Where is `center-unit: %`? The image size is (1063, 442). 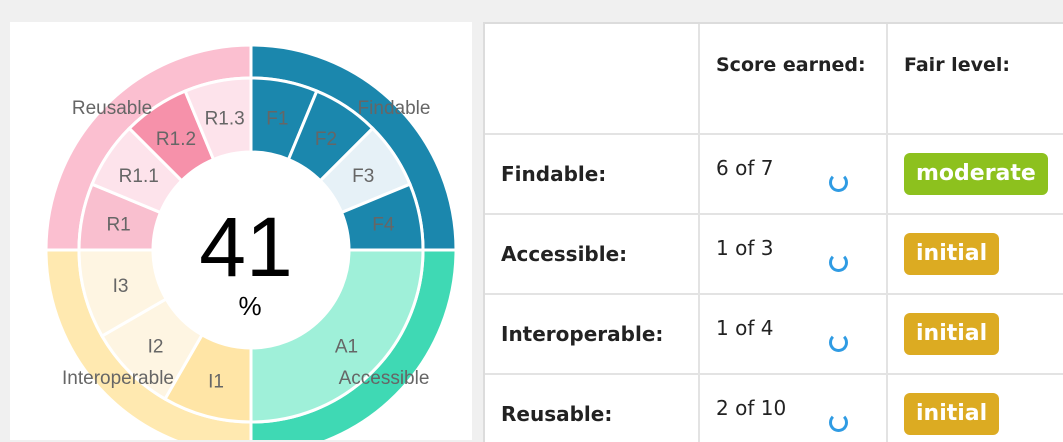 center-unit: % is located at coordinates (249, 306).